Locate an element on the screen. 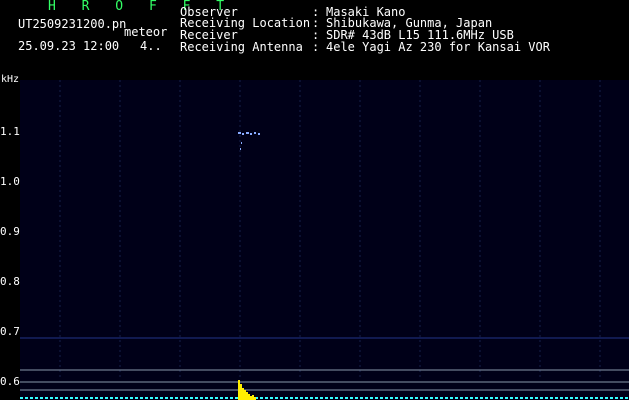 This screenshot has height=400, width=629. antenna-label: Receiving Antenna is located at coordinates (241, 47).